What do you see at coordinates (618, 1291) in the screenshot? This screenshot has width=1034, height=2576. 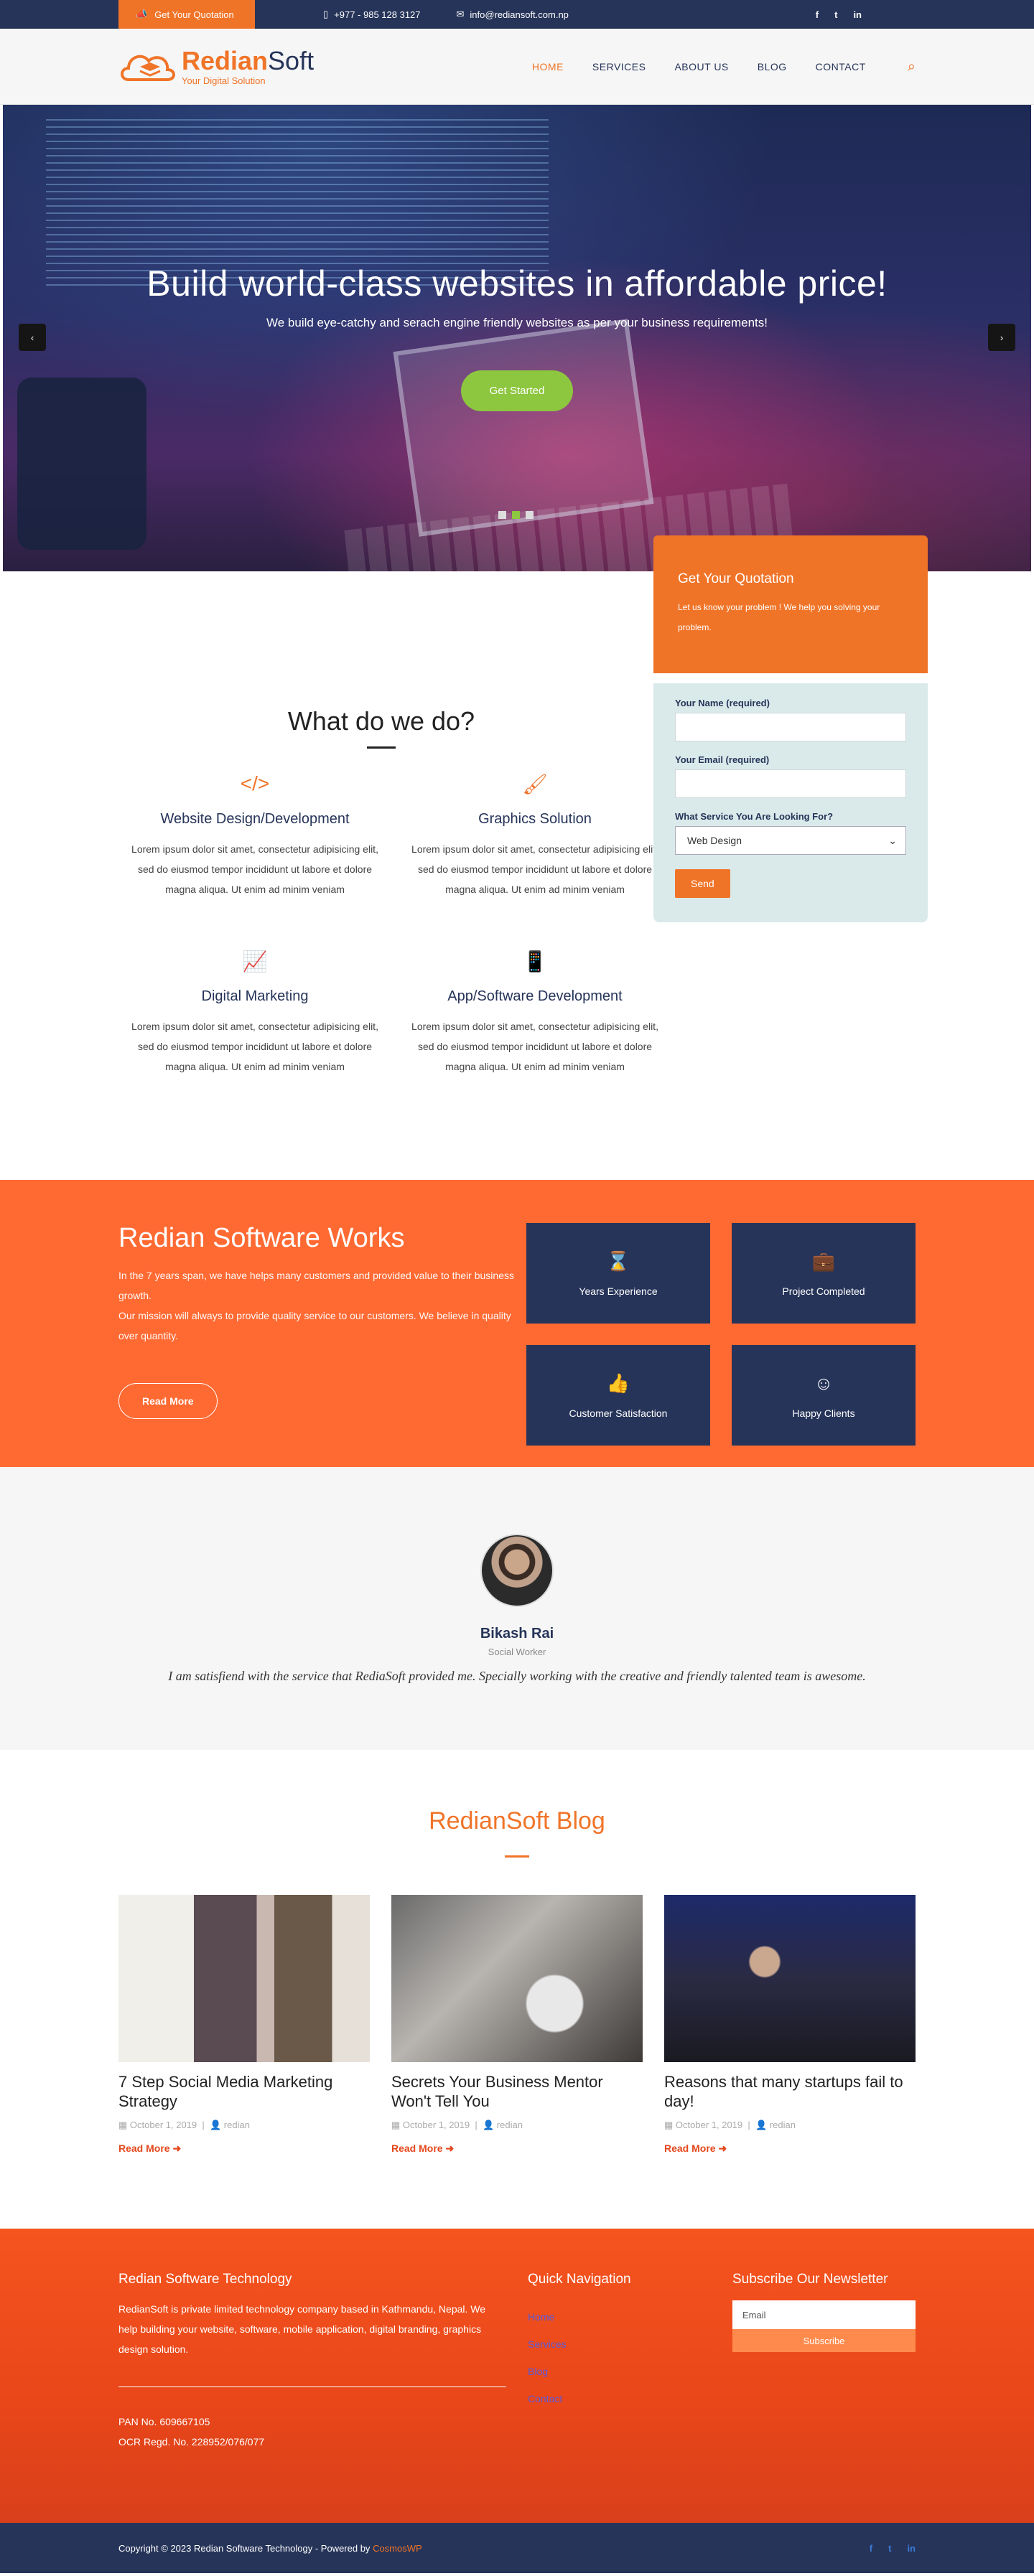 I see `stat-label: Years Experience` at bounding box center [618, 1291].